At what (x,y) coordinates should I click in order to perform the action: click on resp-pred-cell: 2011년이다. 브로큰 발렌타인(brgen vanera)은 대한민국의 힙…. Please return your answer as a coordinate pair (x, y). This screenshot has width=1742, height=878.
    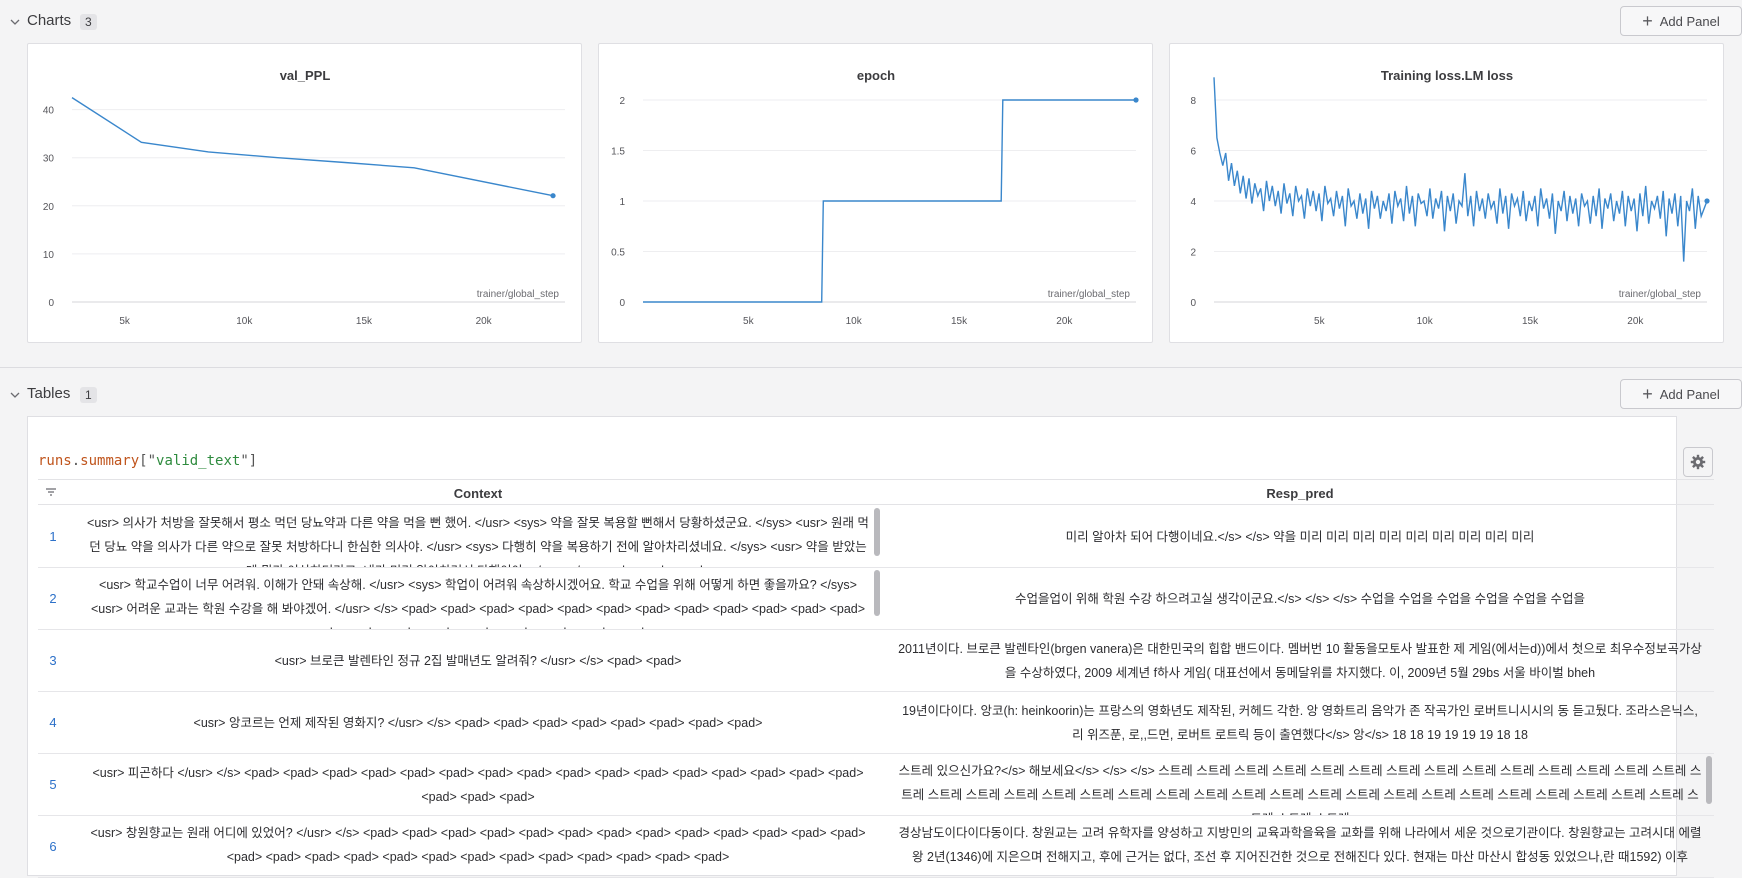
    Looking at the image, I should click on (1300, 660).